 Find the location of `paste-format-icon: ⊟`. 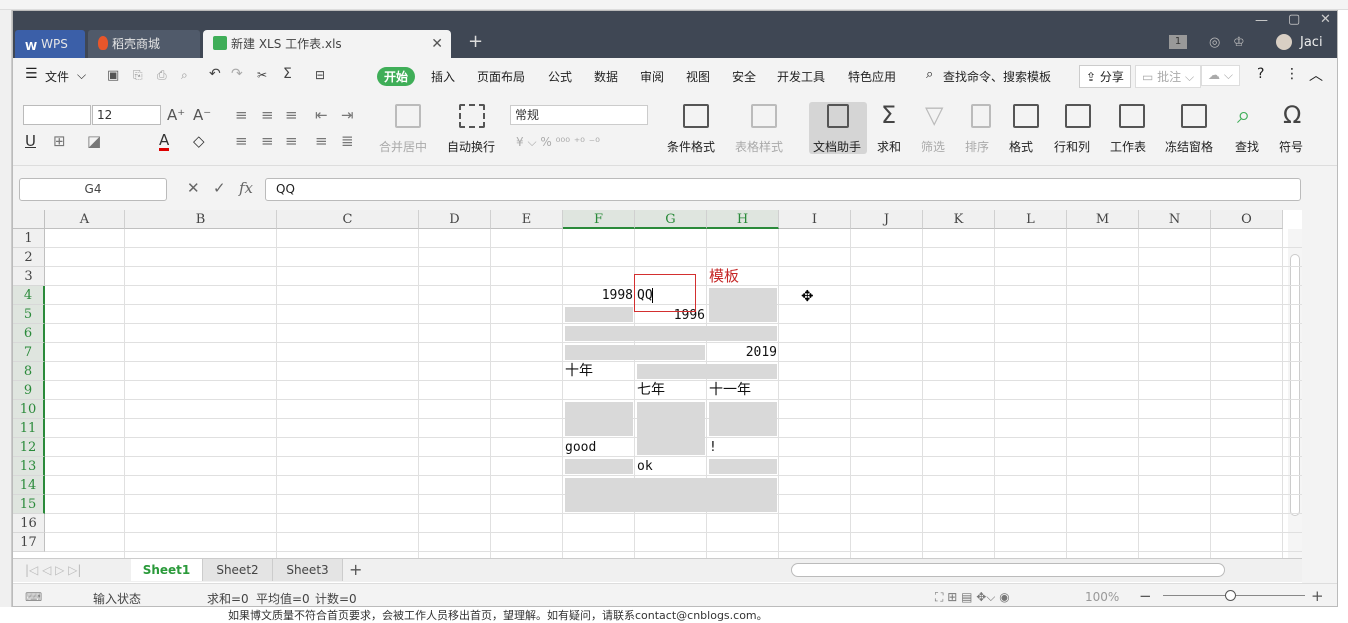

paste-format-icon: ⊟ is located at coordinates (320, 75).